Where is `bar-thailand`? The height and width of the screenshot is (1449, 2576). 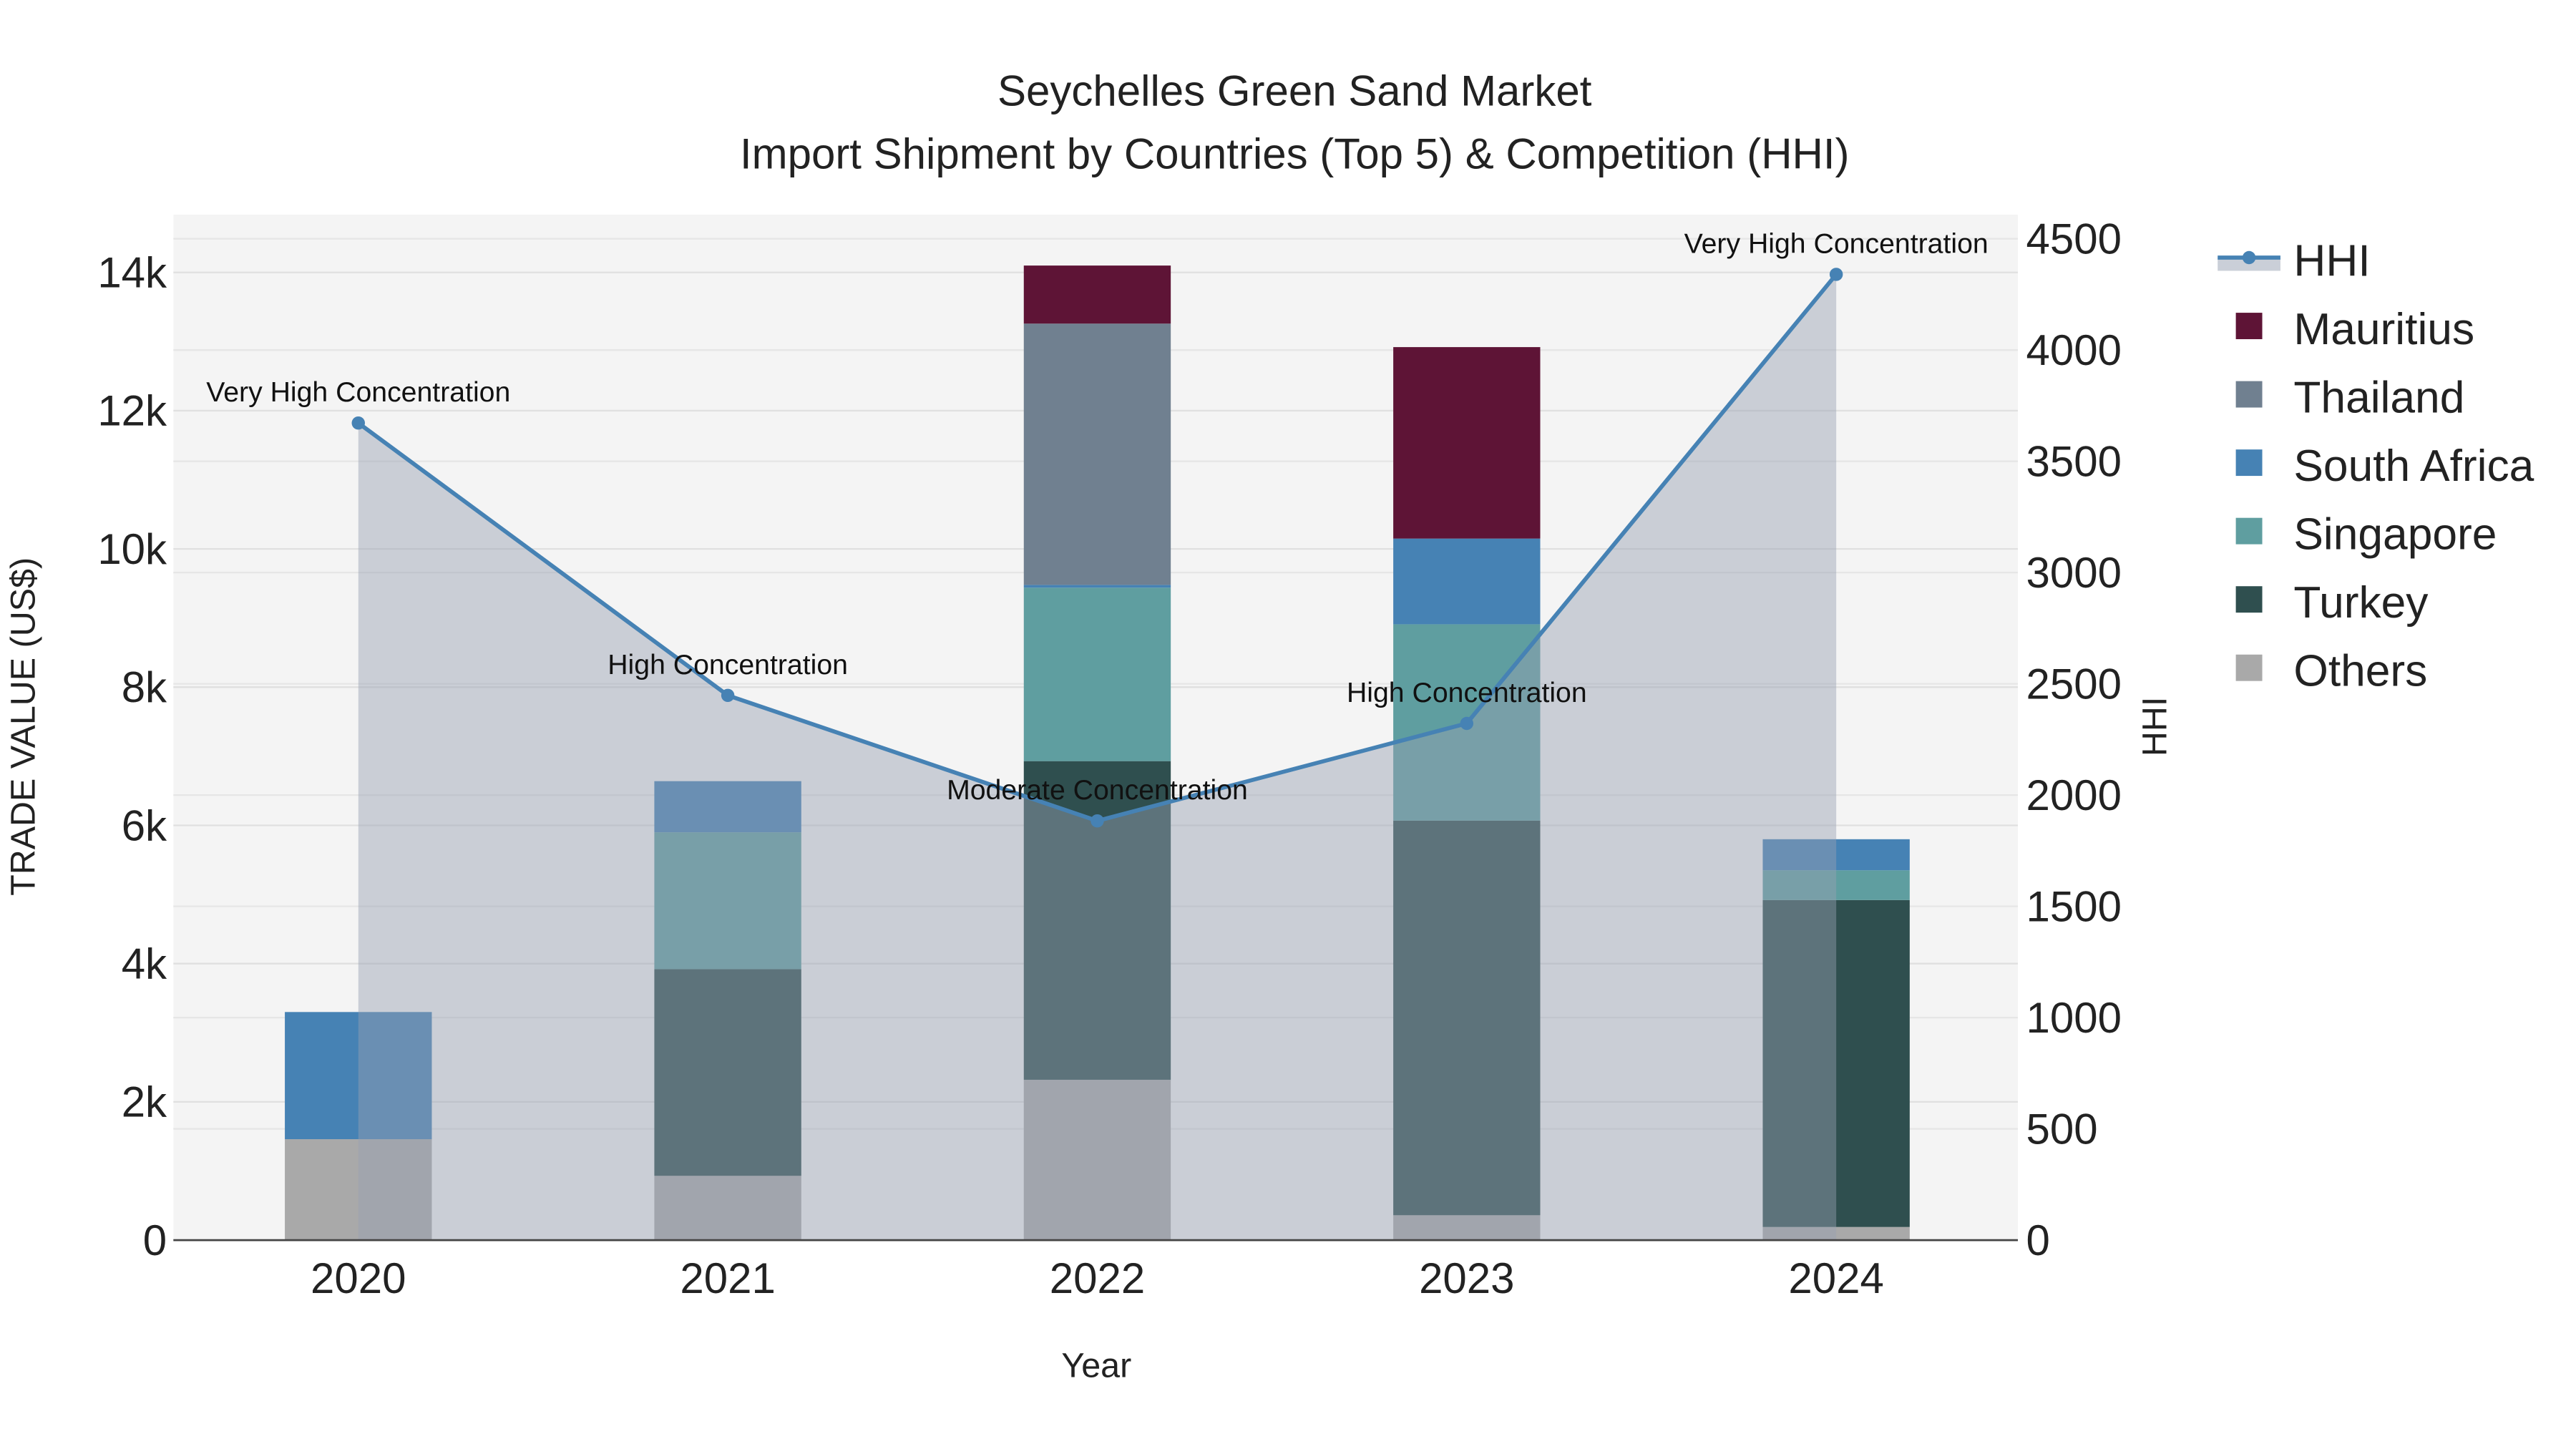
bar-thailand is located at coordinates (1097, 454).